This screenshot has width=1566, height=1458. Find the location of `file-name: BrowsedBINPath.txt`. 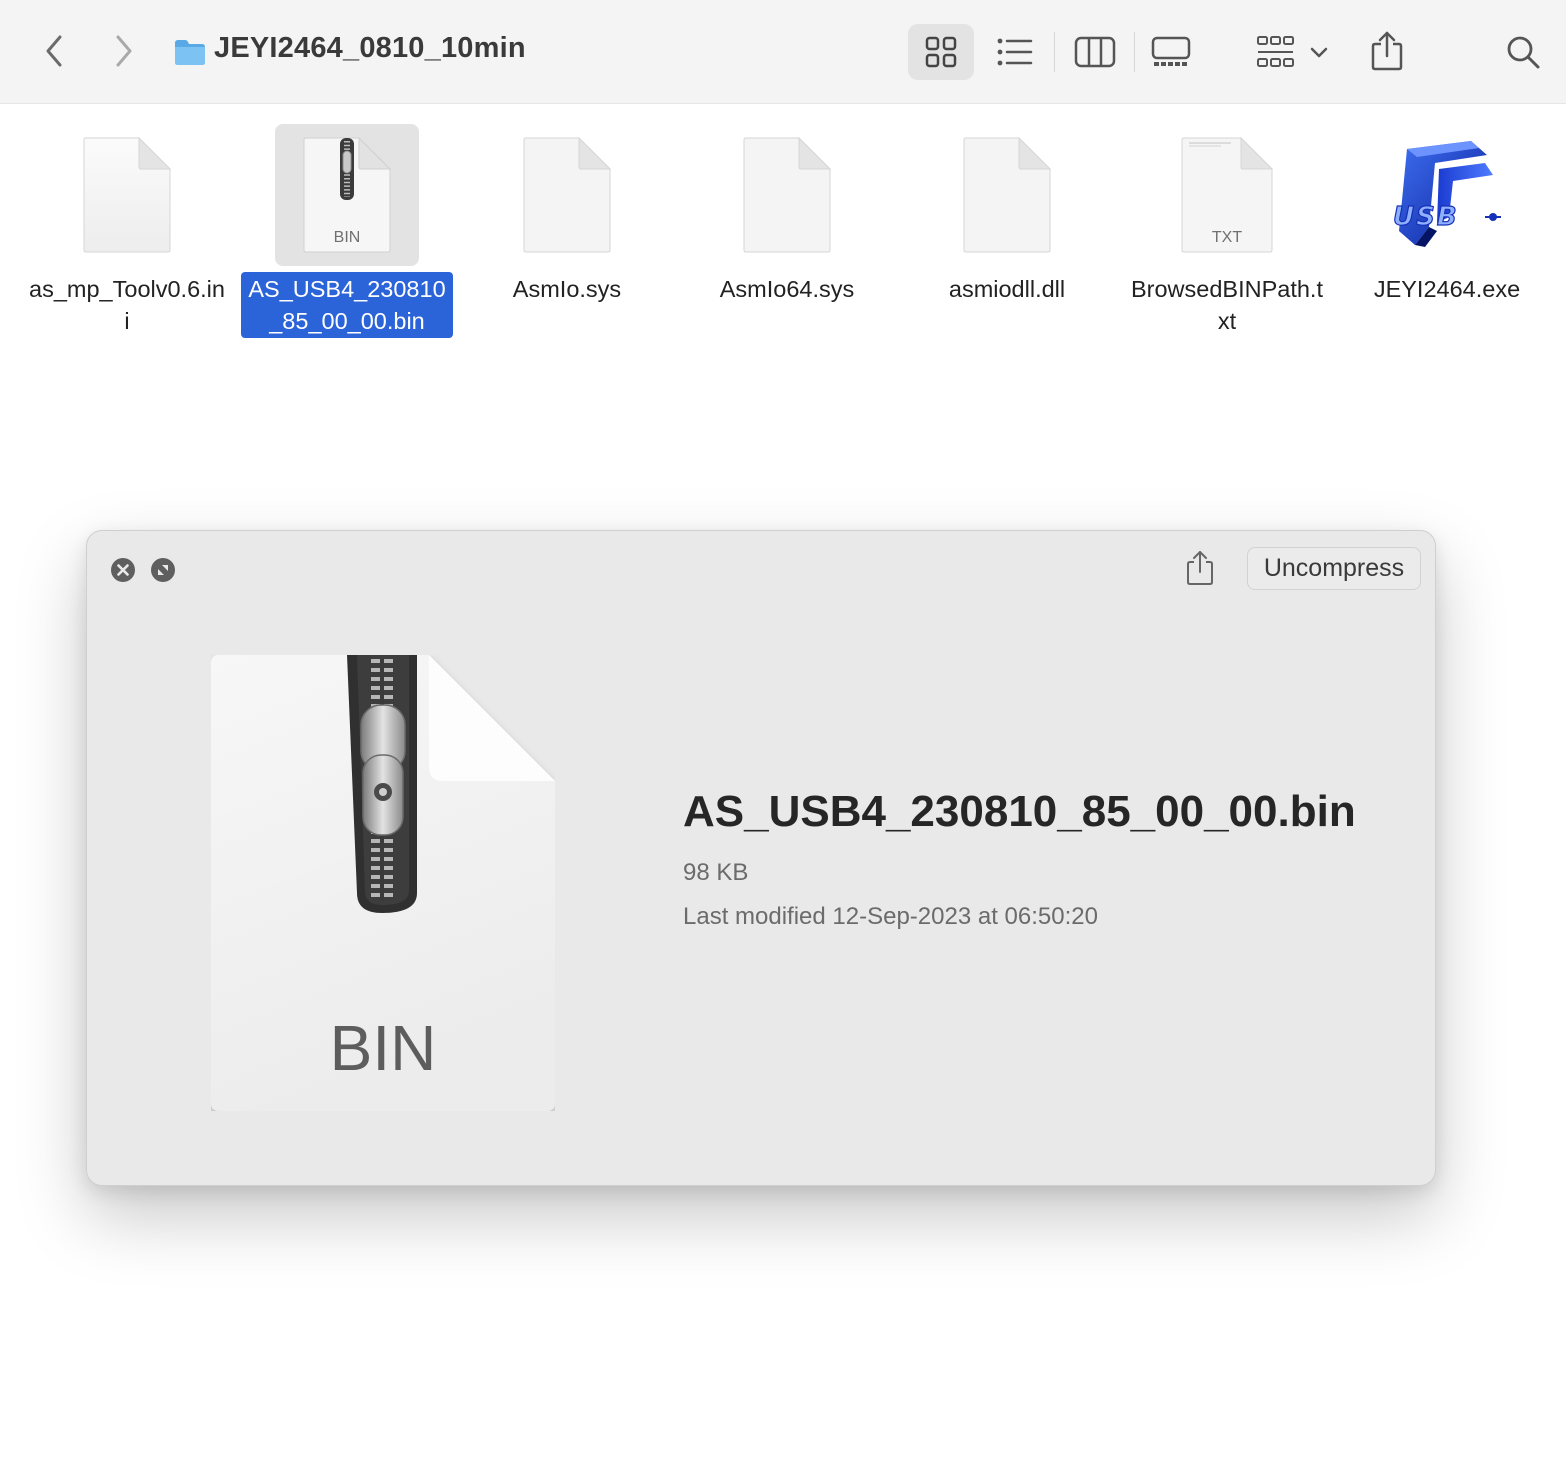

file-name: BrowsedBINPath.txt is located at coordinates (1226, 305).